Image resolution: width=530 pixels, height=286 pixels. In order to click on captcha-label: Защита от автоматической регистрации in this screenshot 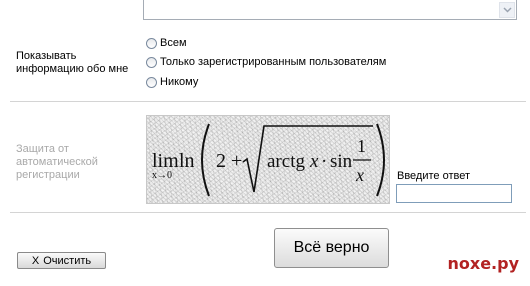, I will do `click(57, 162)`.